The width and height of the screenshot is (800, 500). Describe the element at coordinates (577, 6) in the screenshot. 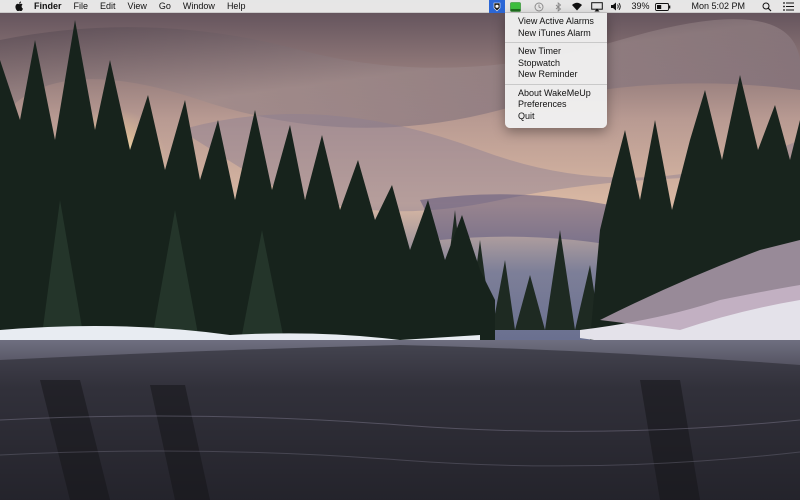

I see `wifi-icon` at that location.